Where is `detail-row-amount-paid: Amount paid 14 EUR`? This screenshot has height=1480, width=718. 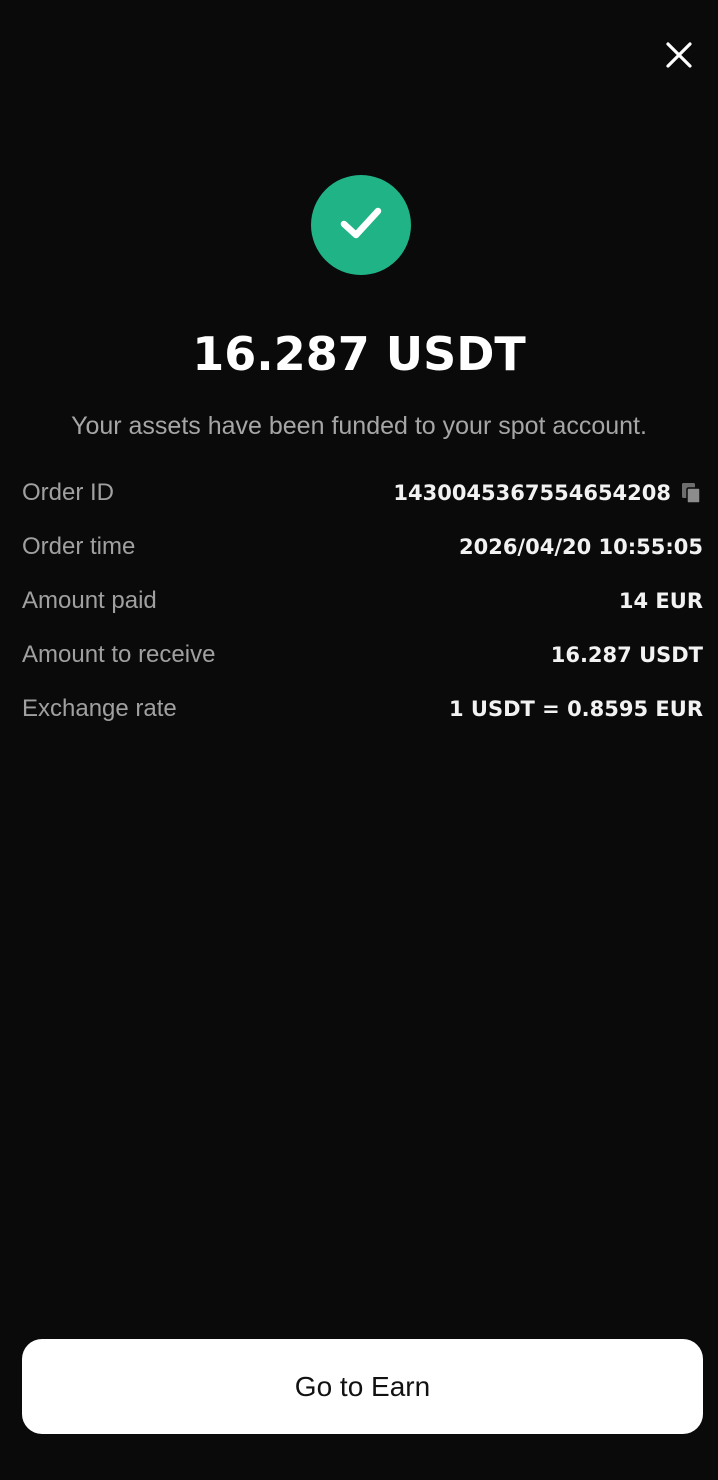
detail-row-amount-paid: Amount paid 14 EUR is located at coordinates (362, 601).